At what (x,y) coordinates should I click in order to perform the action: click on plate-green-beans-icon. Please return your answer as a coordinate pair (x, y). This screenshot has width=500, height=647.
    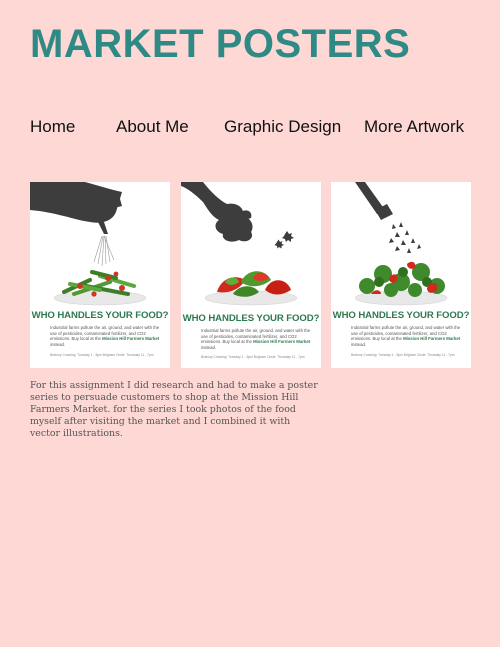
    Looking at the image, I should click on (100, 288).